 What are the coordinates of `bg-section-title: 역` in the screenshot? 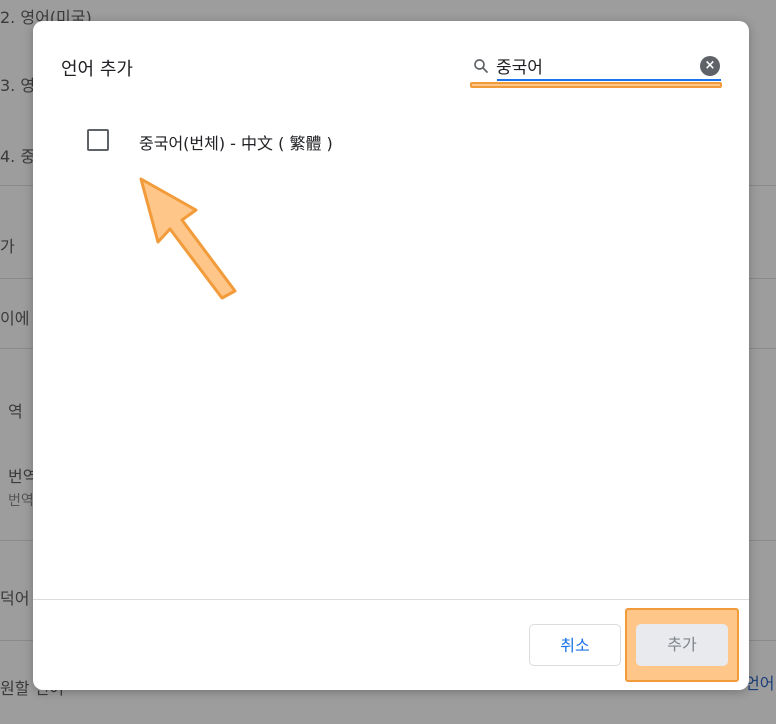 It's located at (15, 411).